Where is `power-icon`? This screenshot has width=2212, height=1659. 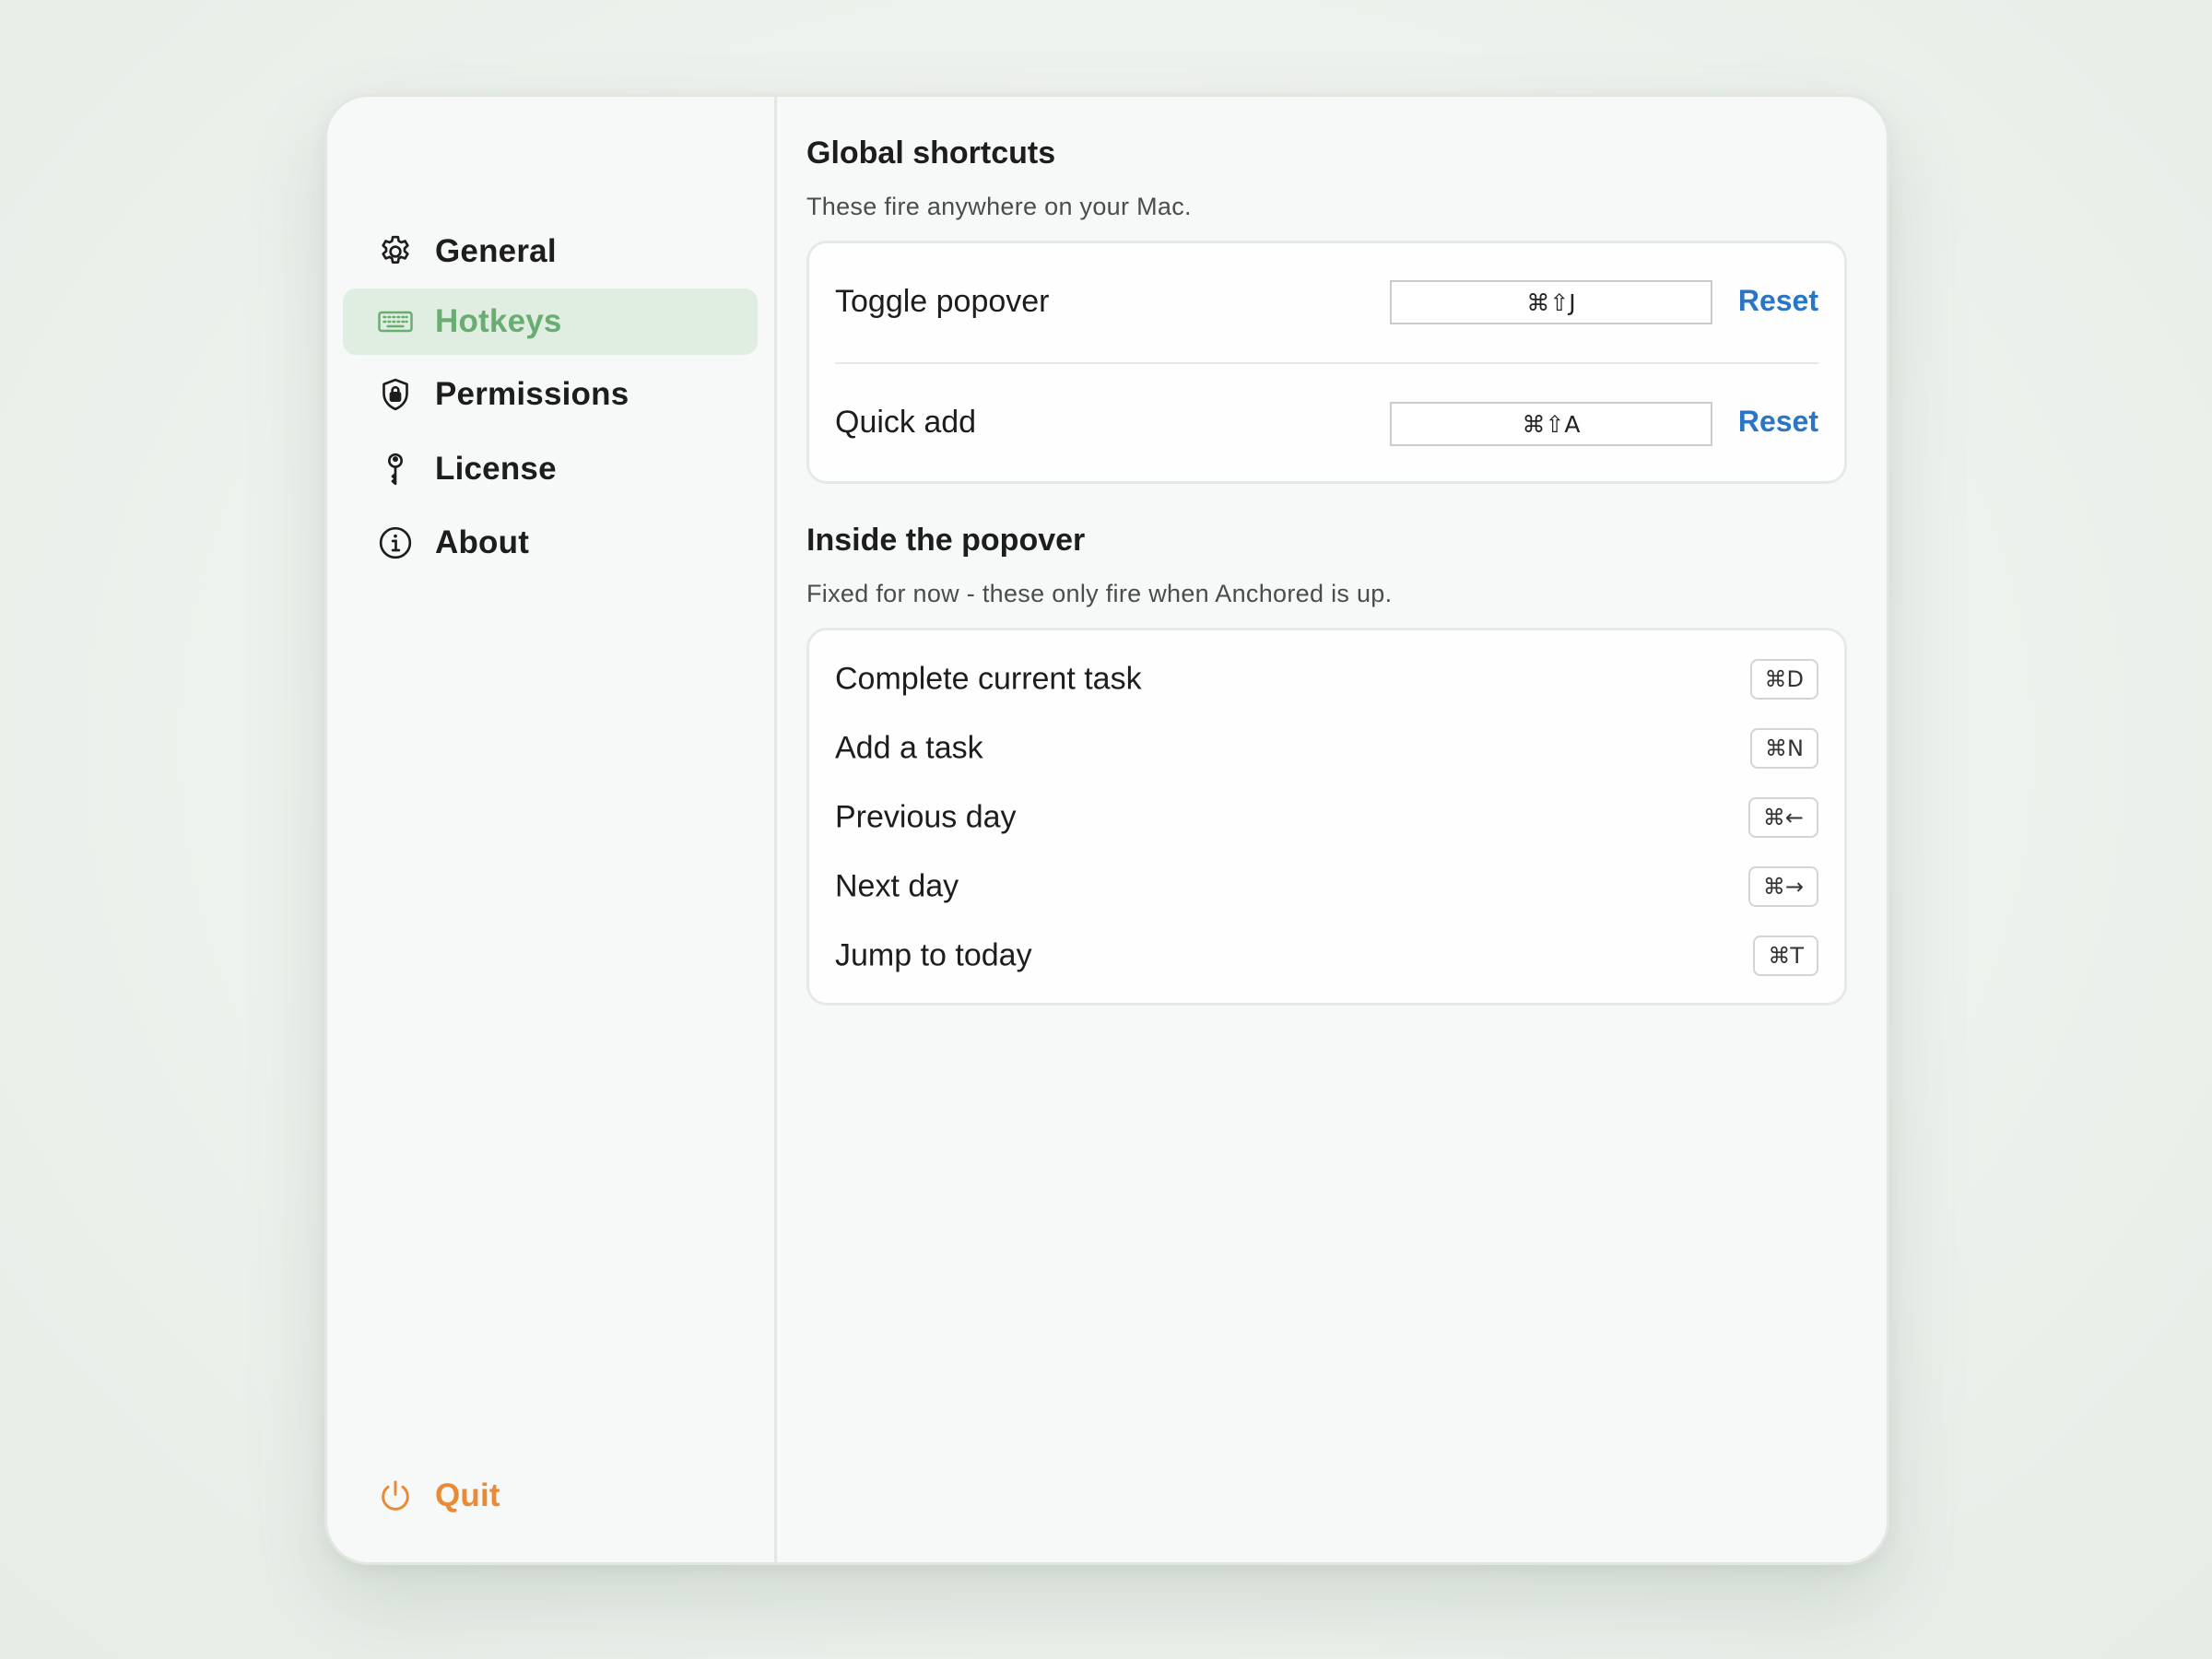 power-icon is located at coordinates (395, 1496).